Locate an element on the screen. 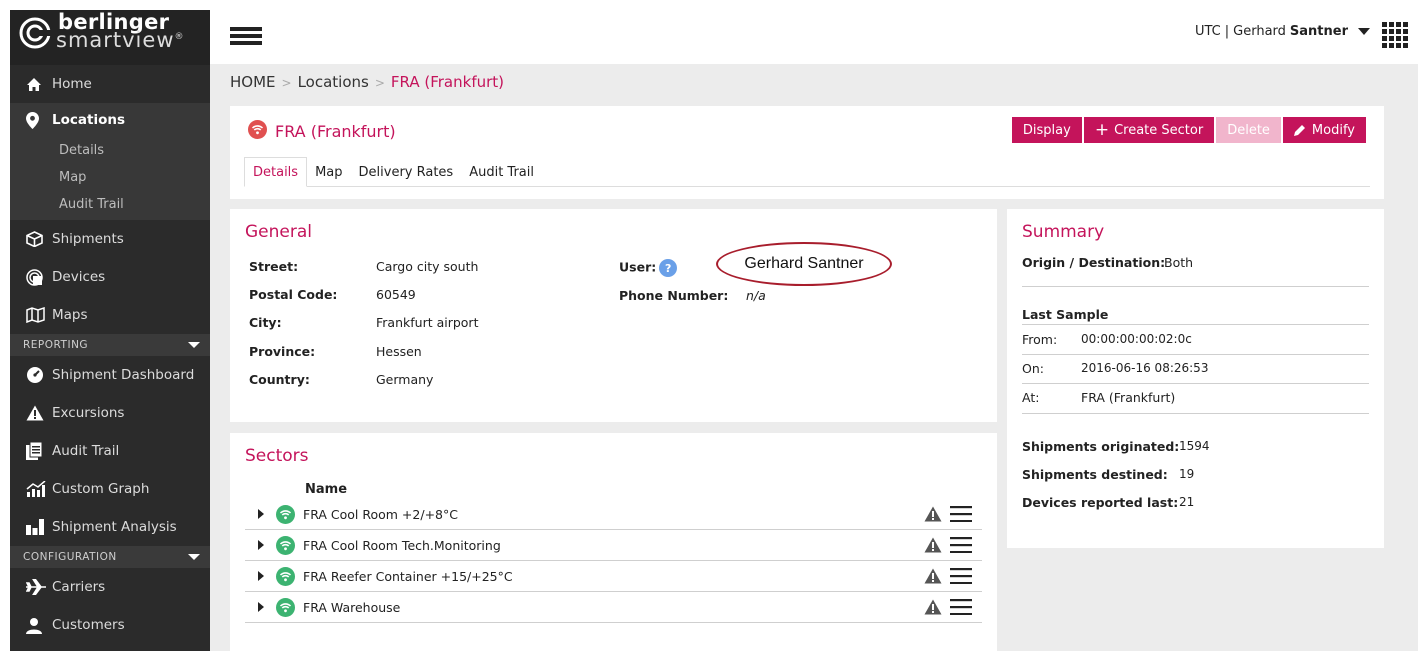 The image size is (1418, 651). breadcrumb: HOME > Locations > FRA (Frankfurt) is located at coordinates (367, 82).